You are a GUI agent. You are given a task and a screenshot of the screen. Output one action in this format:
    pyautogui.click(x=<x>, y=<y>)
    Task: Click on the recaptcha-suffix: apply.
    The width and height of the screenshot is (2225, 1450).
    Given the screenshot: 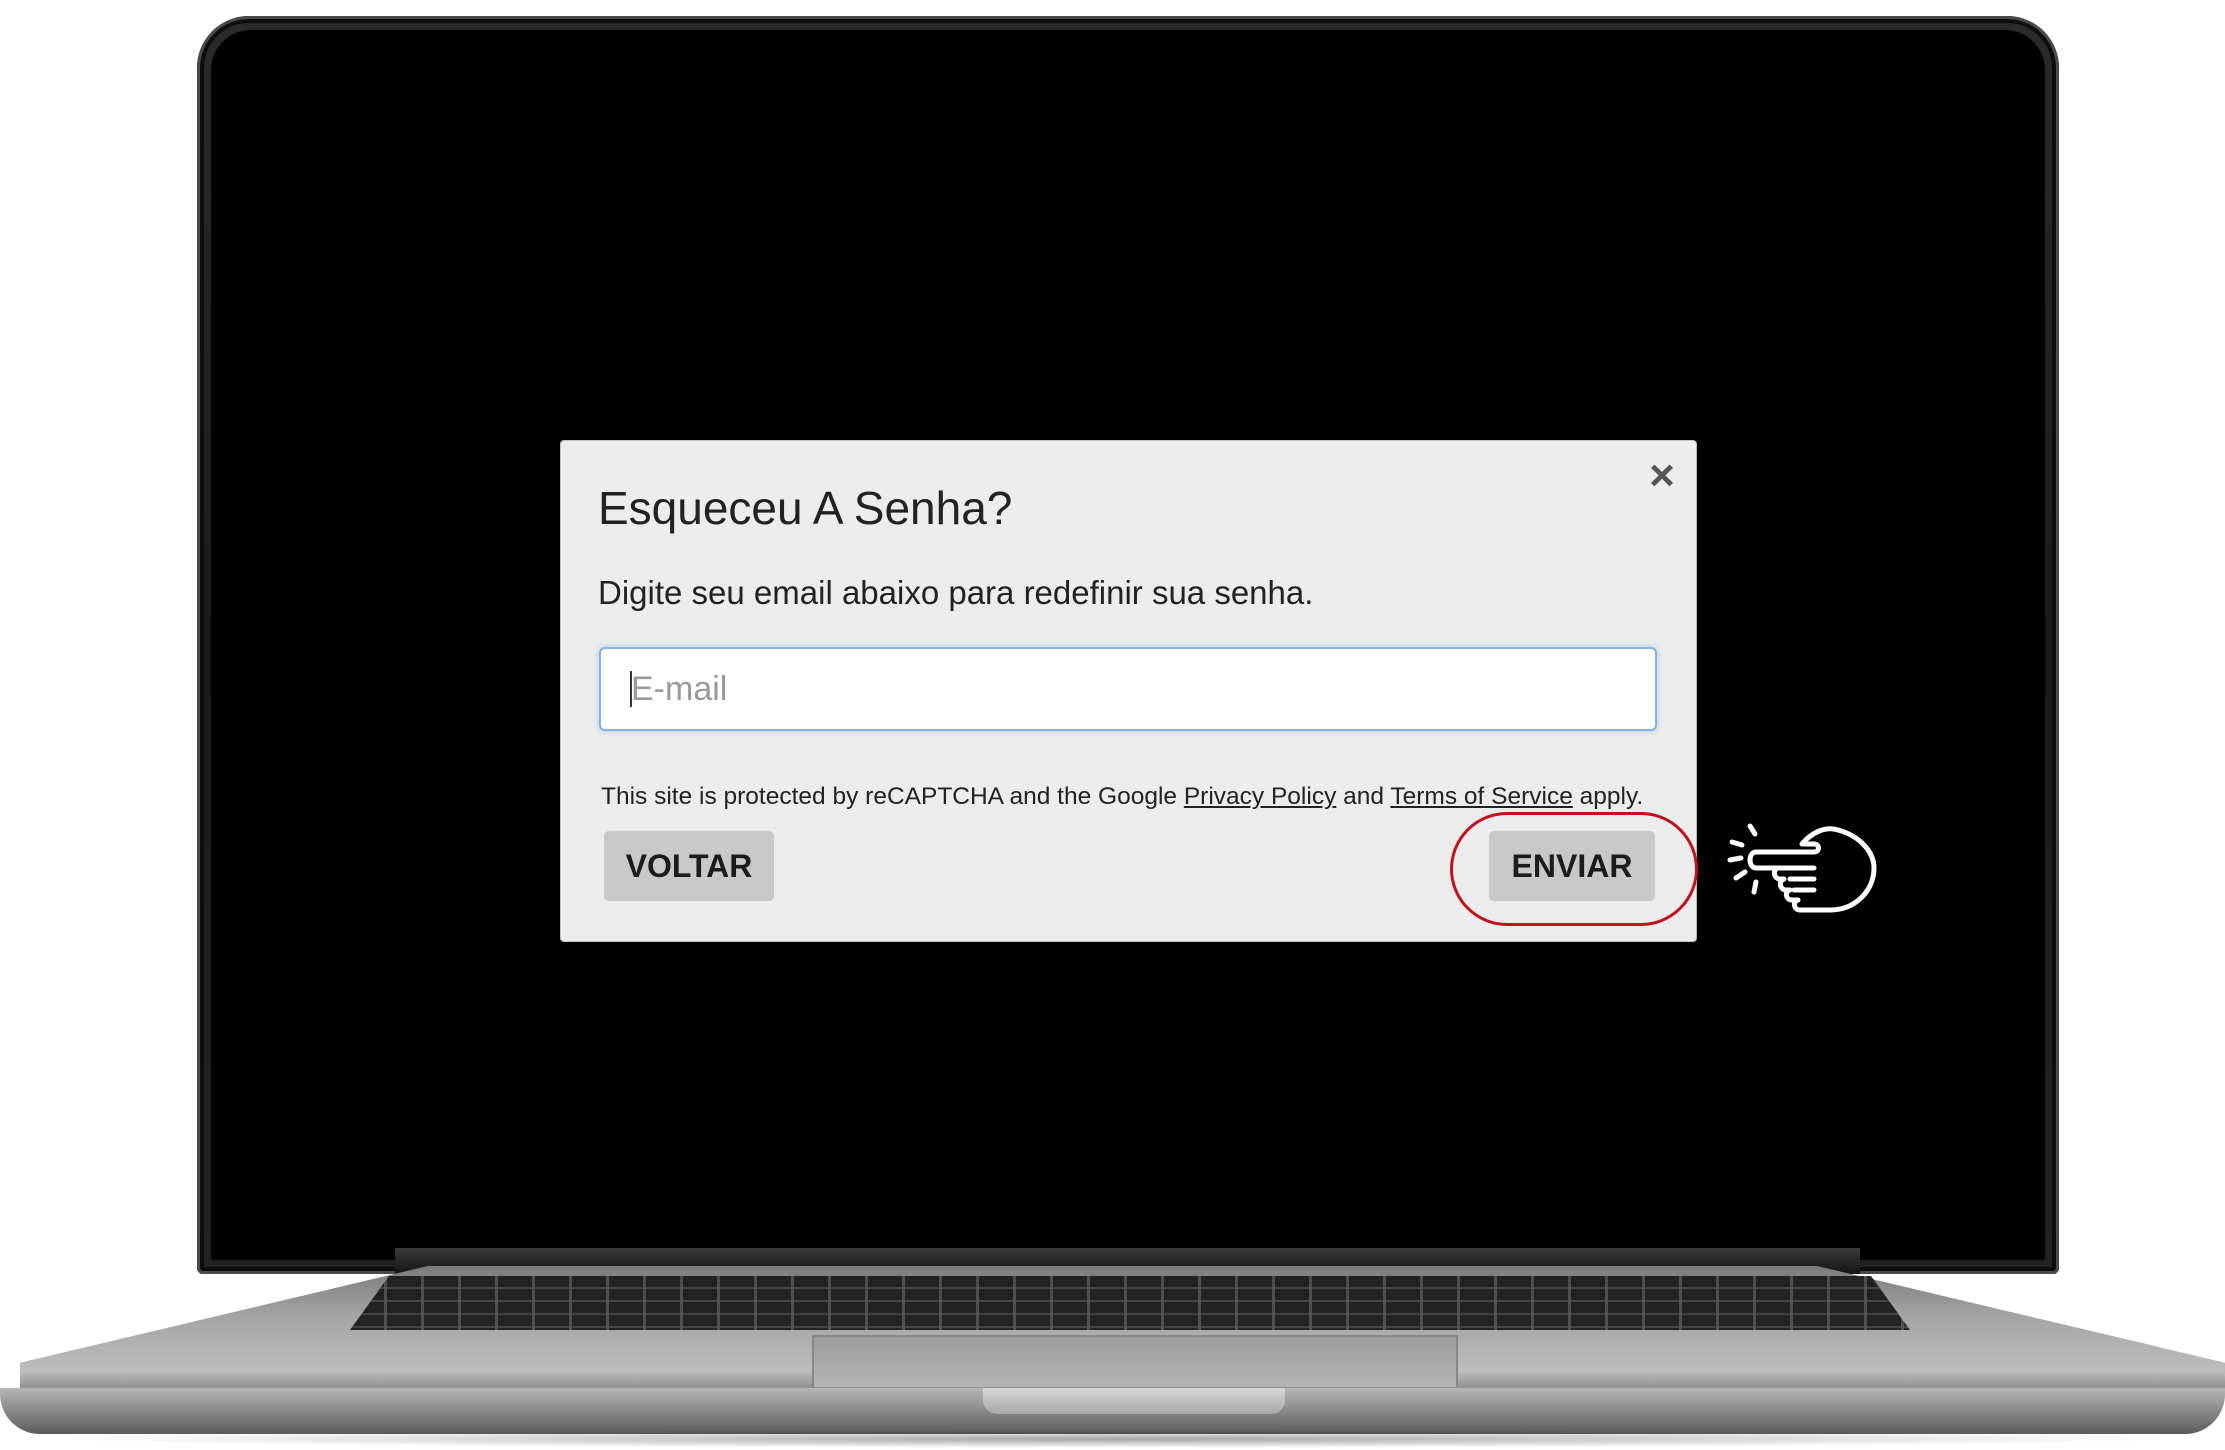 What is the action you would take?
    pyautogui.click(x=1608, y=796)
    